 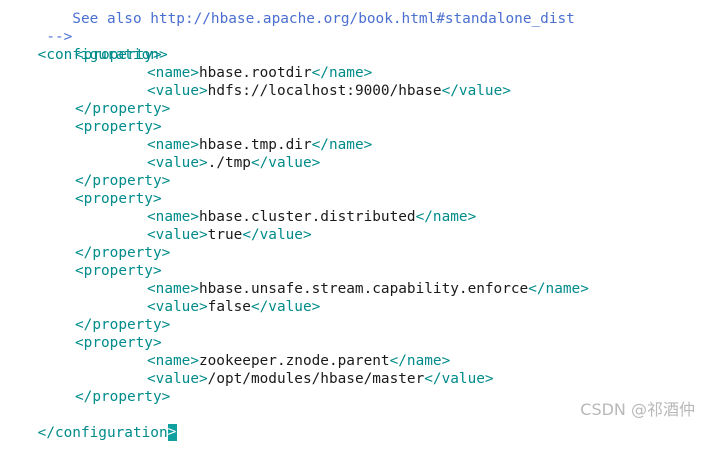 I want to click on property-name-line: <name>hbase.tmp.dir</name>, so click(x=260, y=145).